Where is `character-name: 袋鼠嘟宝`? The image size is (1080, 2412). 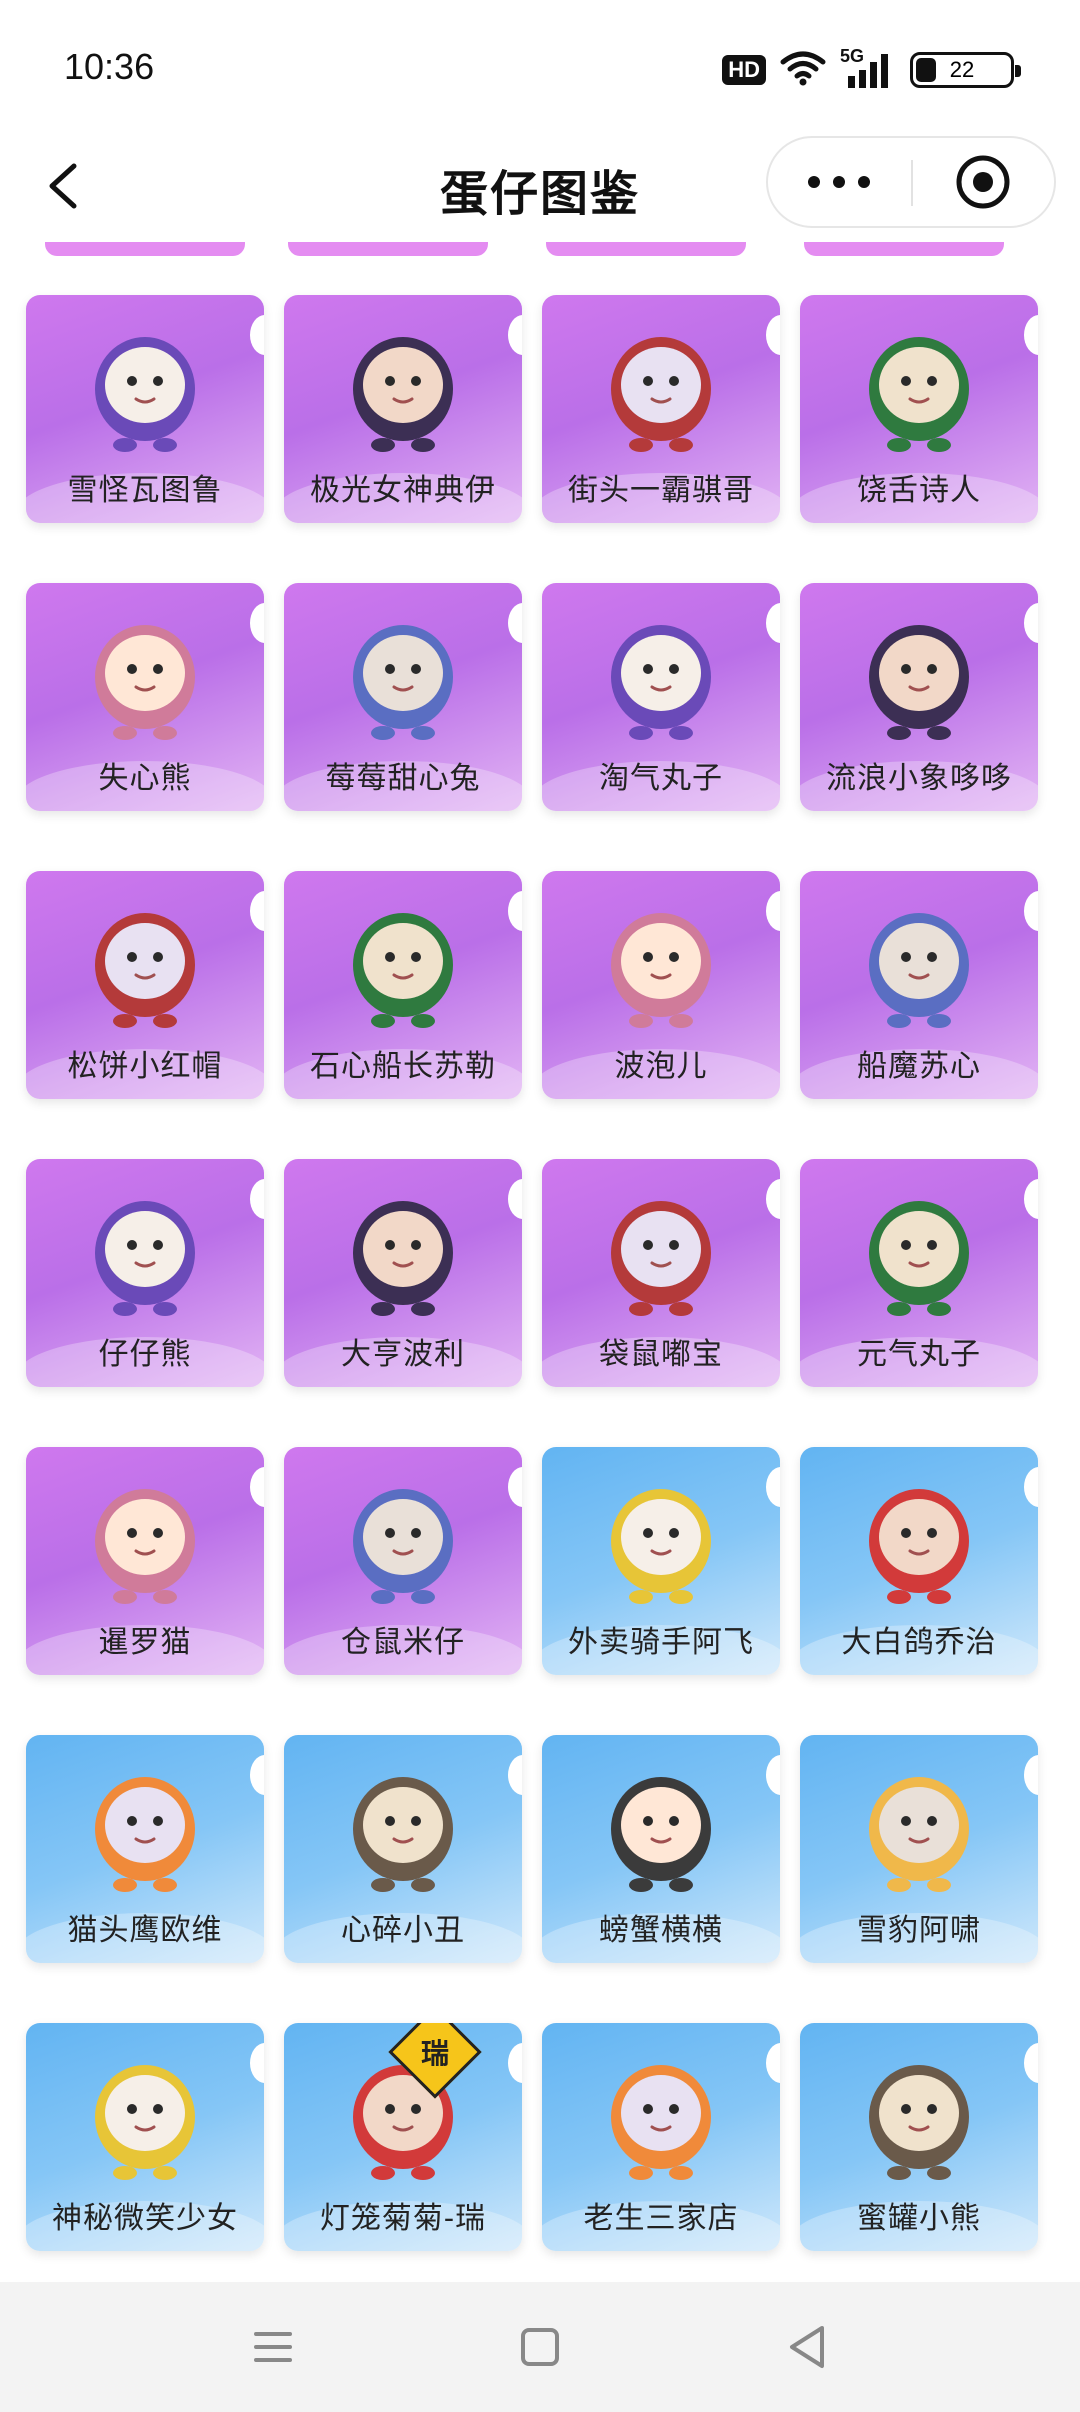
character-name: 袋鼠嘟宝 is located at coordinates (661, 1354).